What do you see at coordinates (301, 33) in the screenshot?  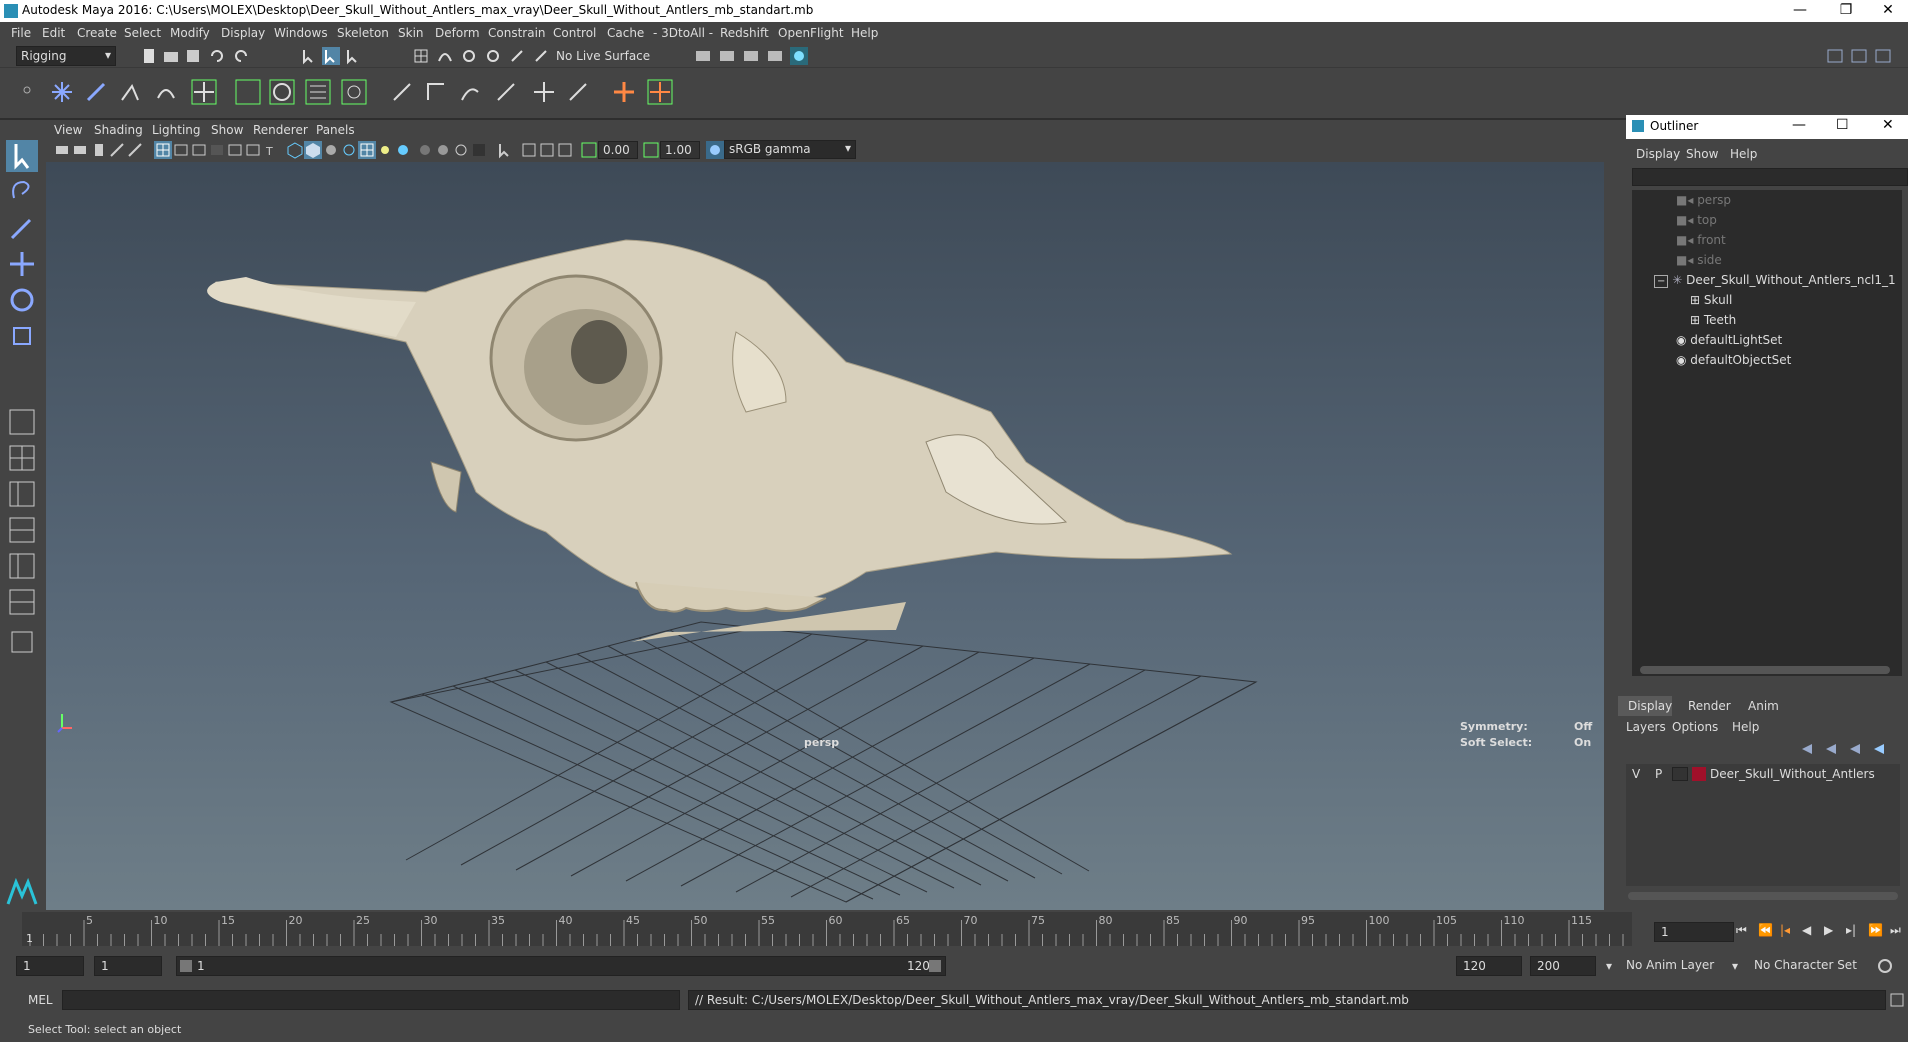 I see `menu-windows: Windows` at bounding box center [301, 33].